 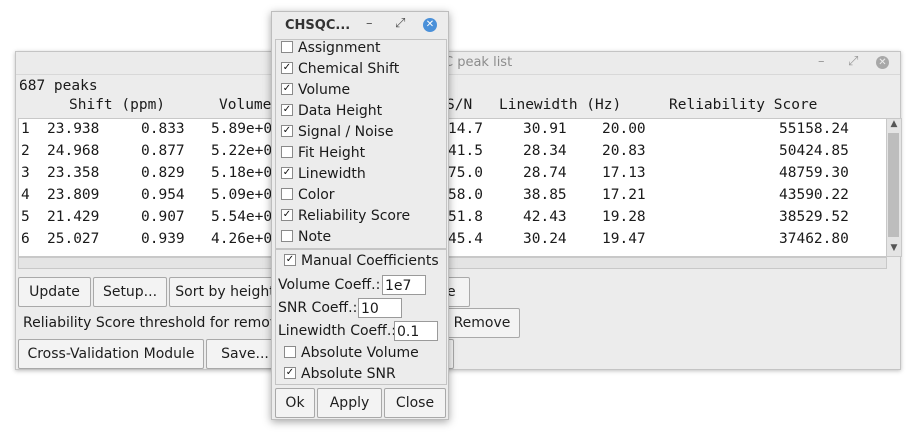 What do you see at coordinates (163, 151) in the screenshot?
I see `shift-value: 0.877` at bounding box center [163, 151].